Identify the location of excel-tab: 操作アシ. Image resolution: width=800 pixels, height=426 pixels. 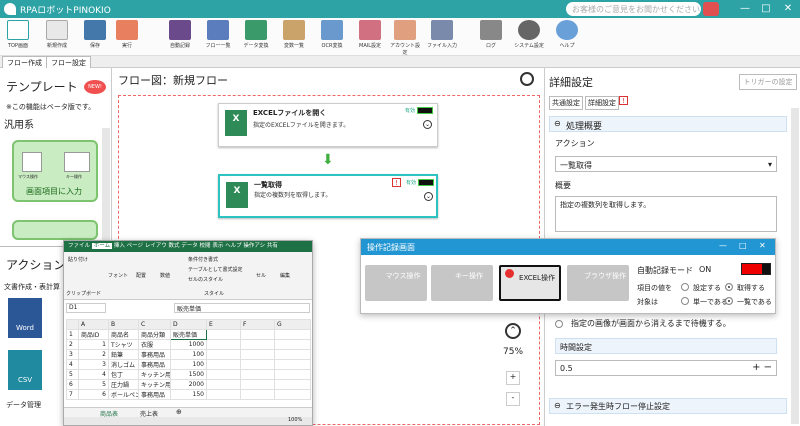
(254, 246).